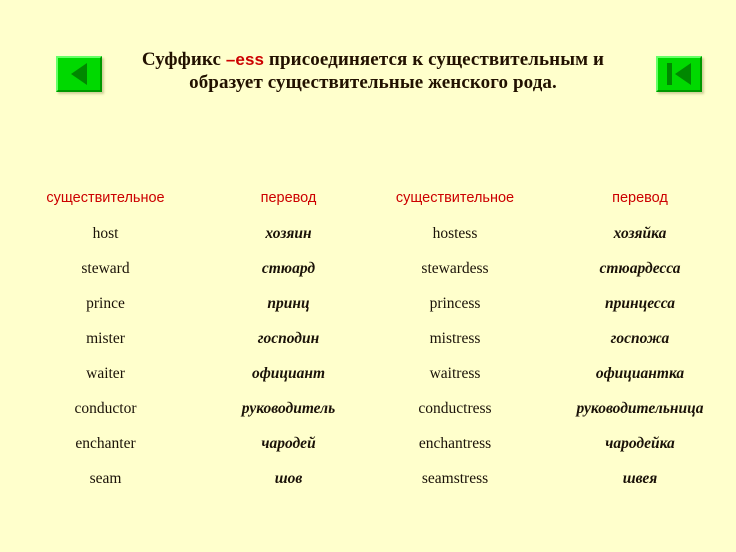 This screenshot has height=552, width=736. What do you see at coordinates (105, 443) in the screenshot?
I see `cell-masculine-noun: enchanter` at bounding box center [105, 443].